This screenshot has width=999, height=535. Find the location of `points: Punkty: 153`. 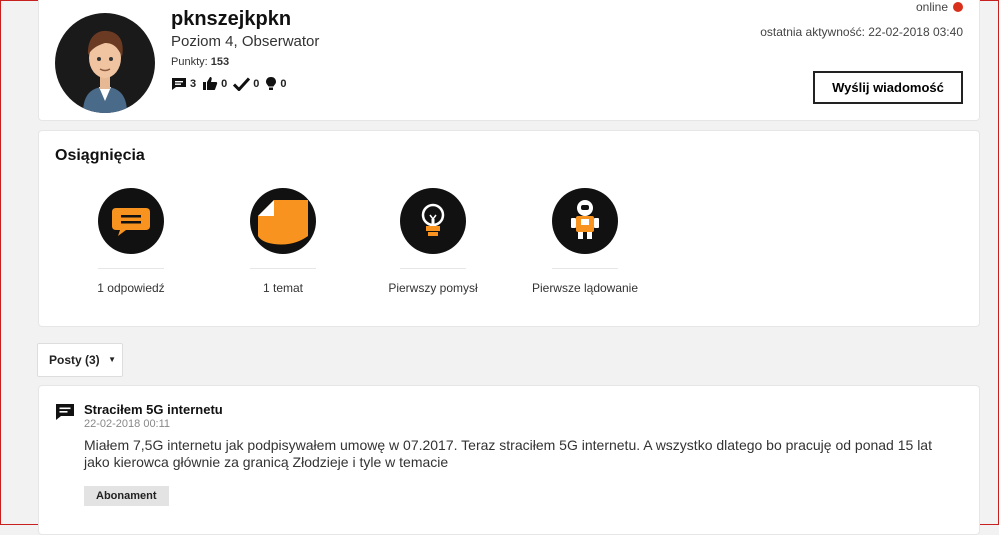

points: Punkty: 153 is located at coordinates (200, 62).